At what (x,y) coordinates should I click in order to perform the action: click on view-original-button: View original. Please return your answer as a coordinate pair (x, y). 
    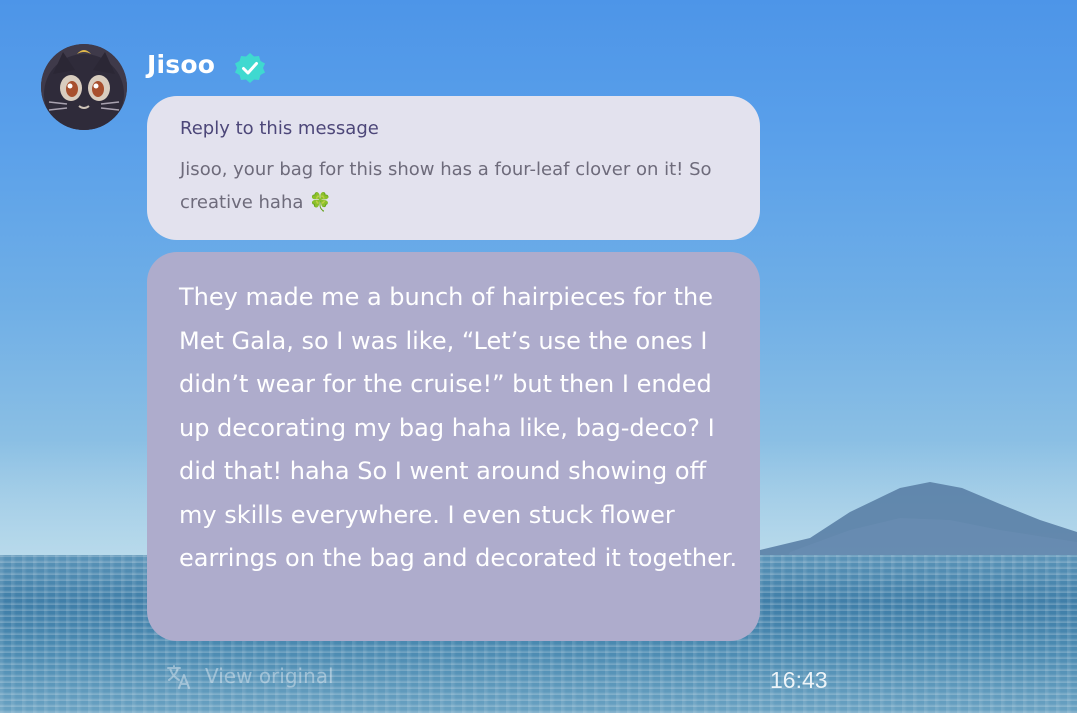
    Looking at the image, I should click on (249, 676).